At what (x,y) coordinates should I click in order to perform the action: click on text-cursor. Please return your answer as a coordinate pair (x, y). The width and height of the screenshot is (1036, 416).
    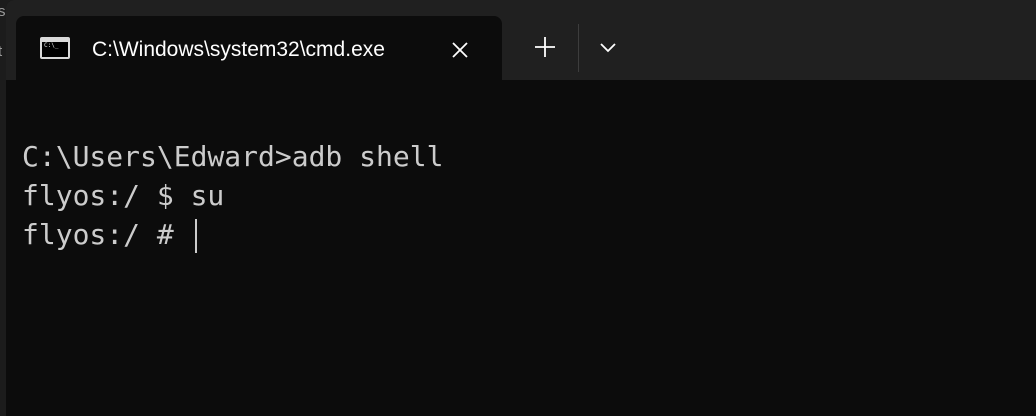
    Looking at the image, I should click on (195, 236).